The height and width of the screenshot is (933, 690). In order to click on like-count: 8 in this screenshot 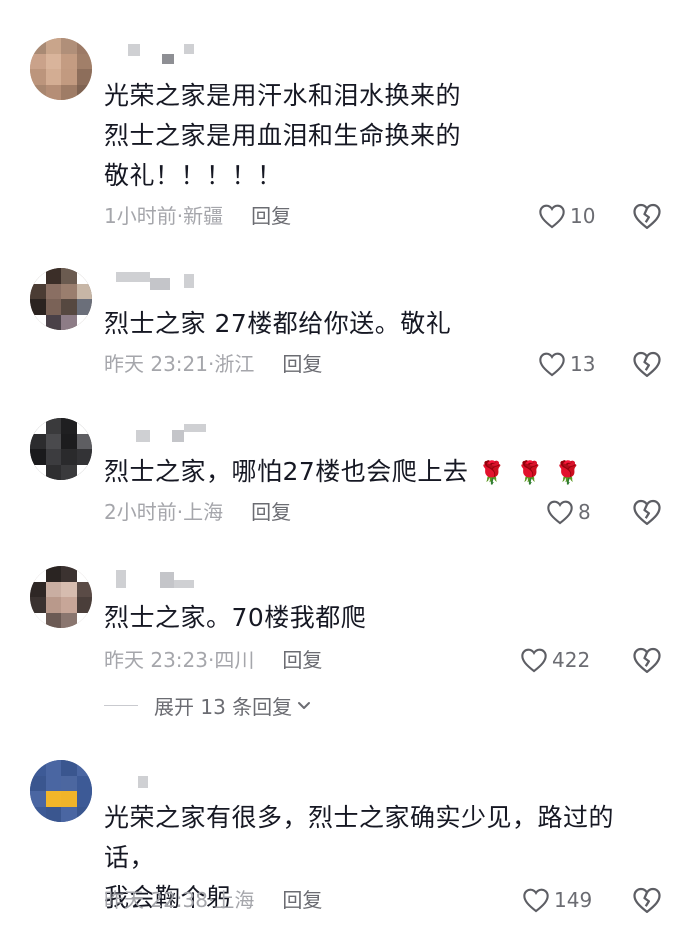, I will do `click(584, 512)`.